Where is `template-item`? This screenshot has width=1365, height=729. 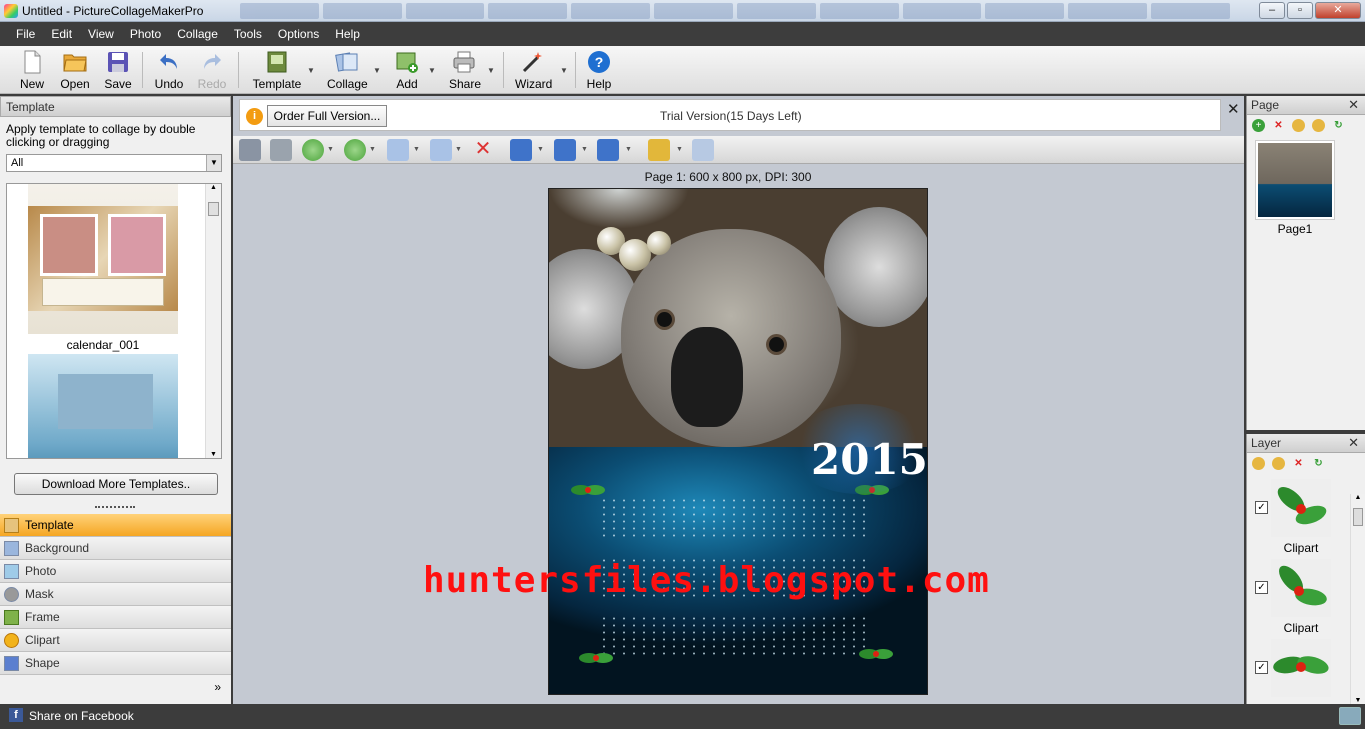 template-item is located at coordinates (103, 406).